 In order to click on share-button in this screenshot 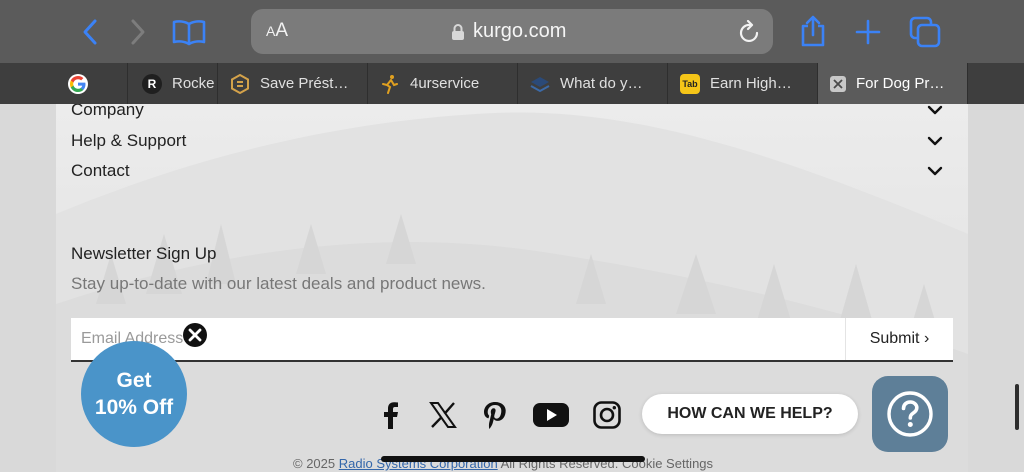, I will do `click(813, 31)`.